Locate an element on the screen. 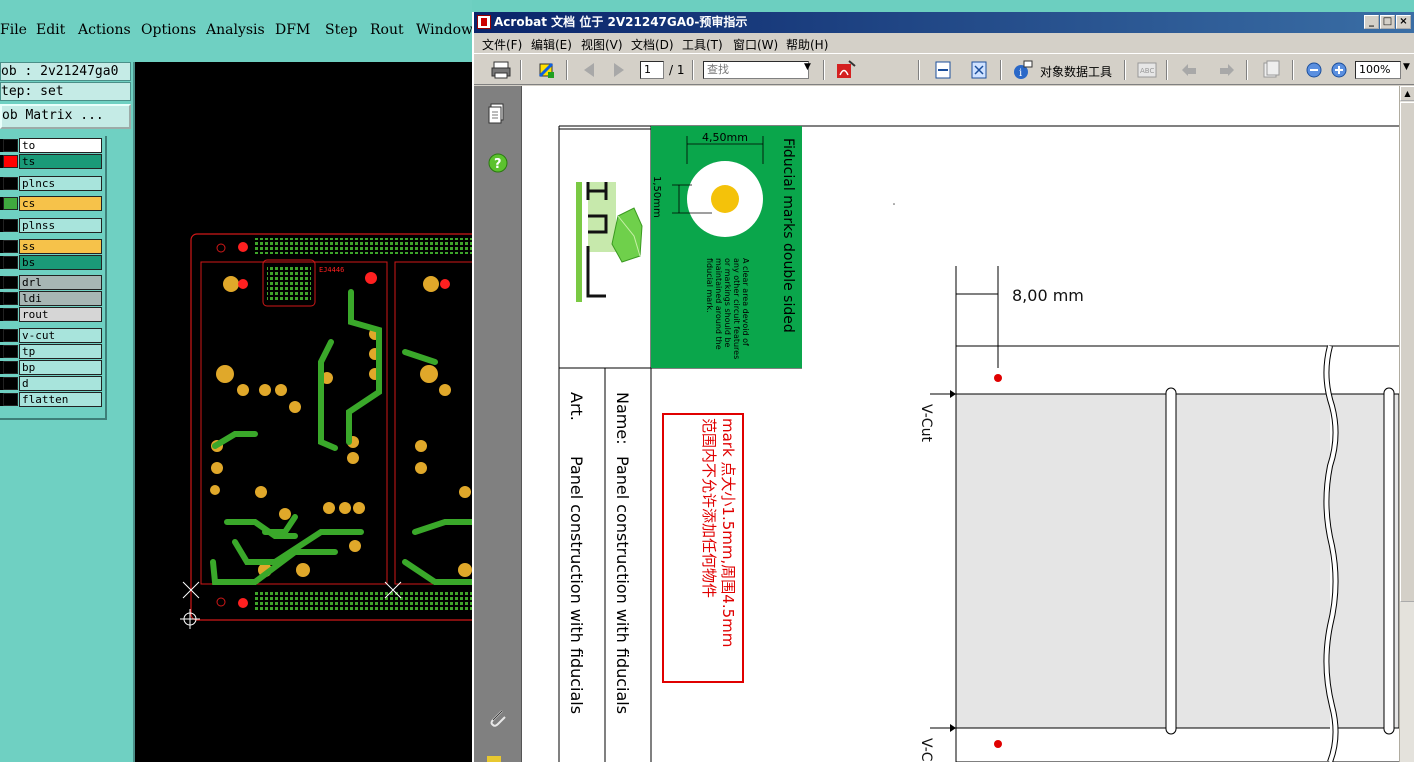 This screenshot has height=762, width=1414. layer-row-bs: bs is located at coordinates (52, 262).